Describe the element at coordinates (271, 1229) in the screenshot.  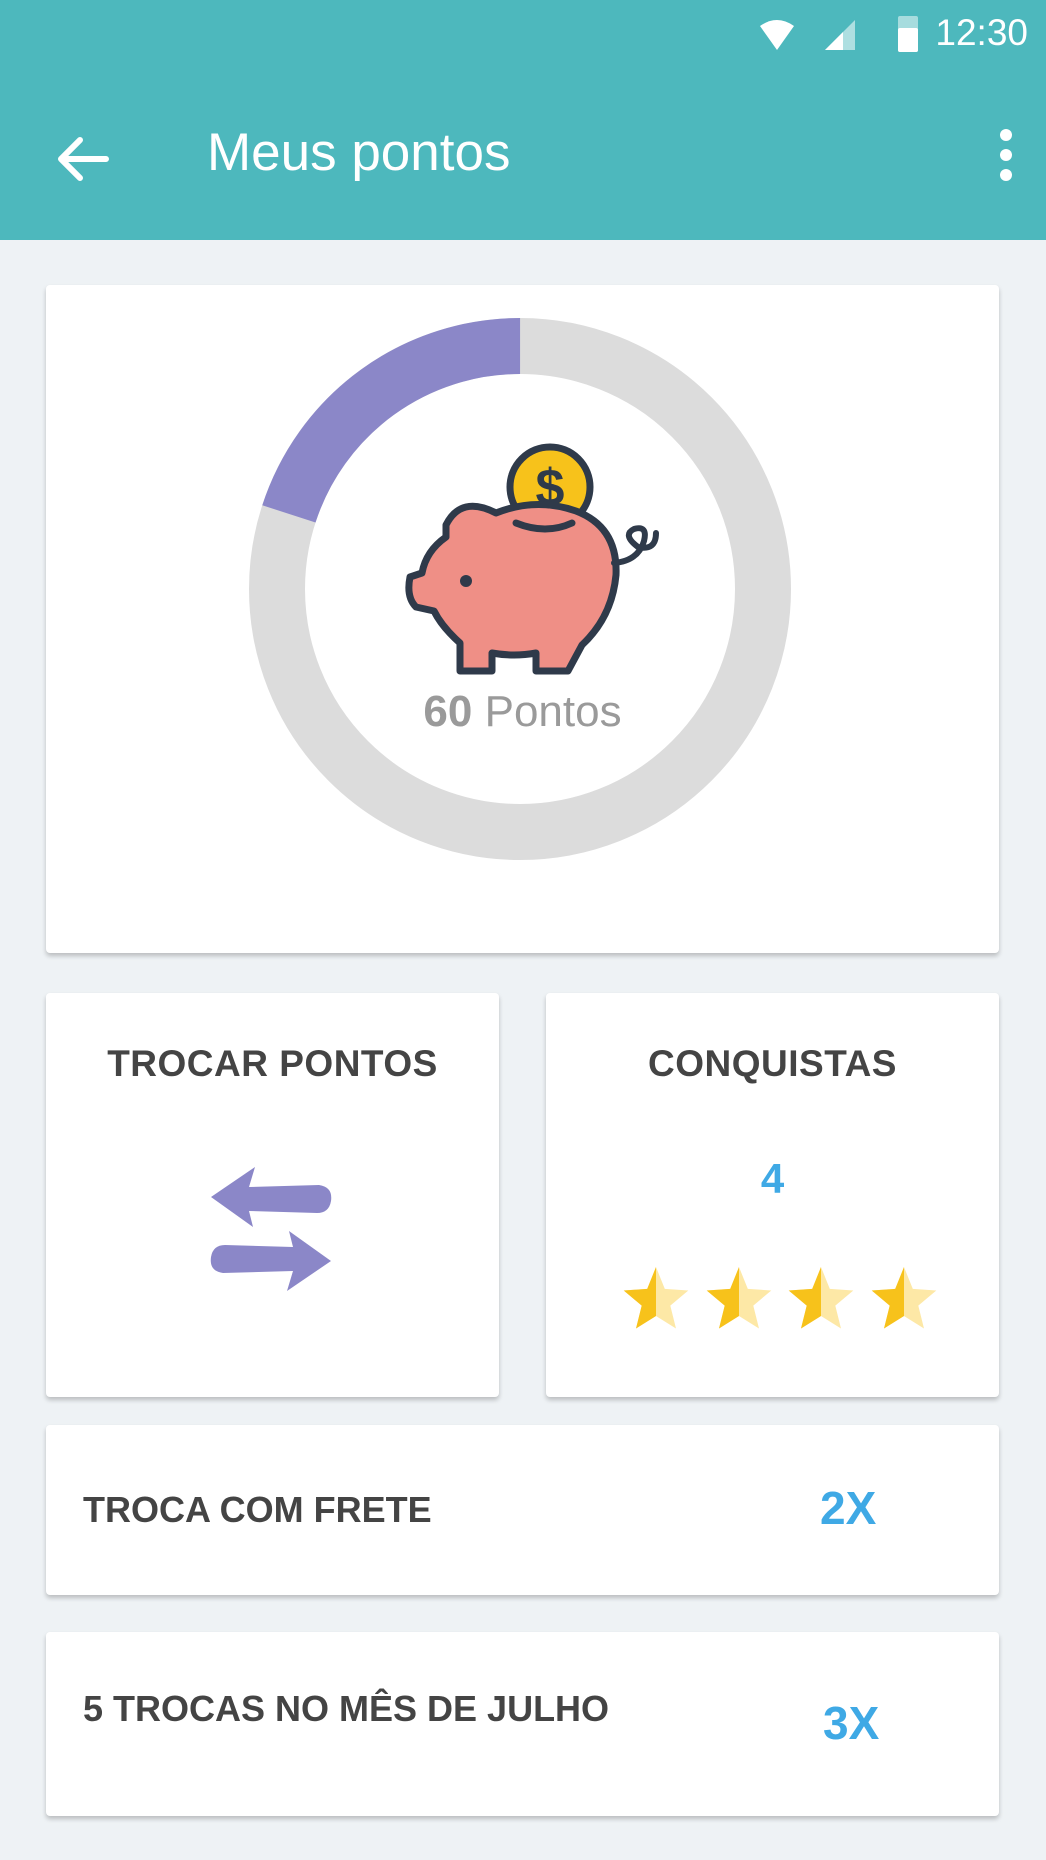
I see `swap-arrows-icon` at that location.